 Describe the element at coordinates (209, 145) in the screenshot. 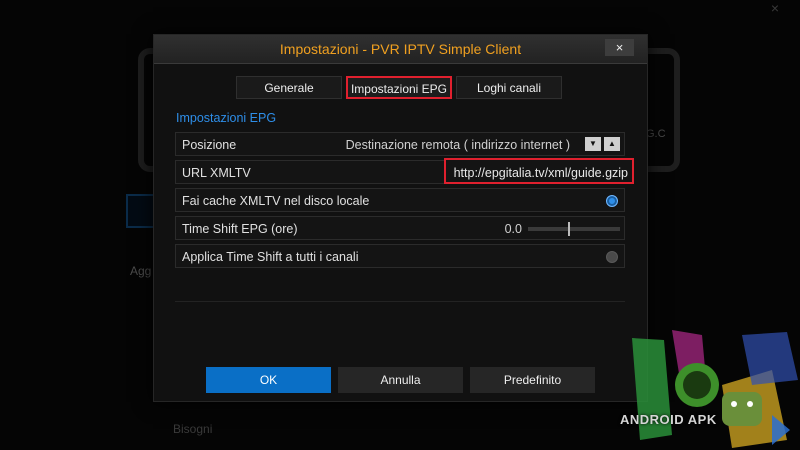

I see `setting-label: Posizione` at that location.